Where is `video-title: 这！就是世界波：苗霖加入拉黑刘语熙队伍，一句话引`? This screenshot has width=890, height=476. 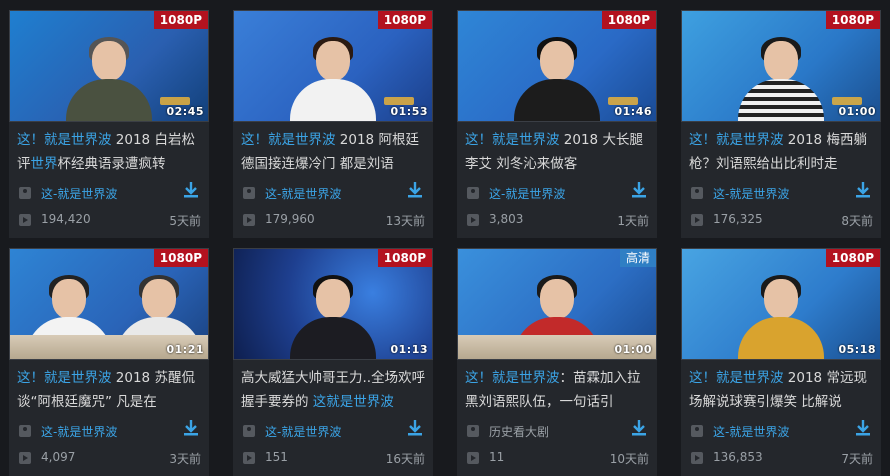
video-title: 这！就是世界波：苗霖加入拉黑刘语熙队伍，一句话引 is located at coordinates (558, 390).